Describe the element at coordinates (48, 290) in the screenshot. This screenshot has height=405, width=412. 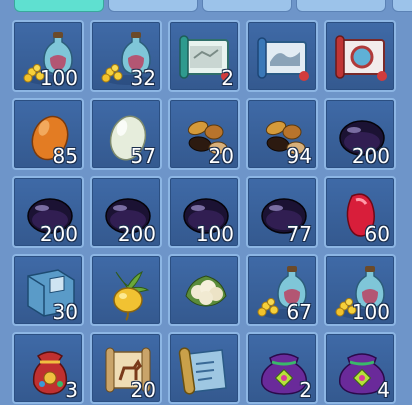
I see `inventory-slot: 30` at that location.